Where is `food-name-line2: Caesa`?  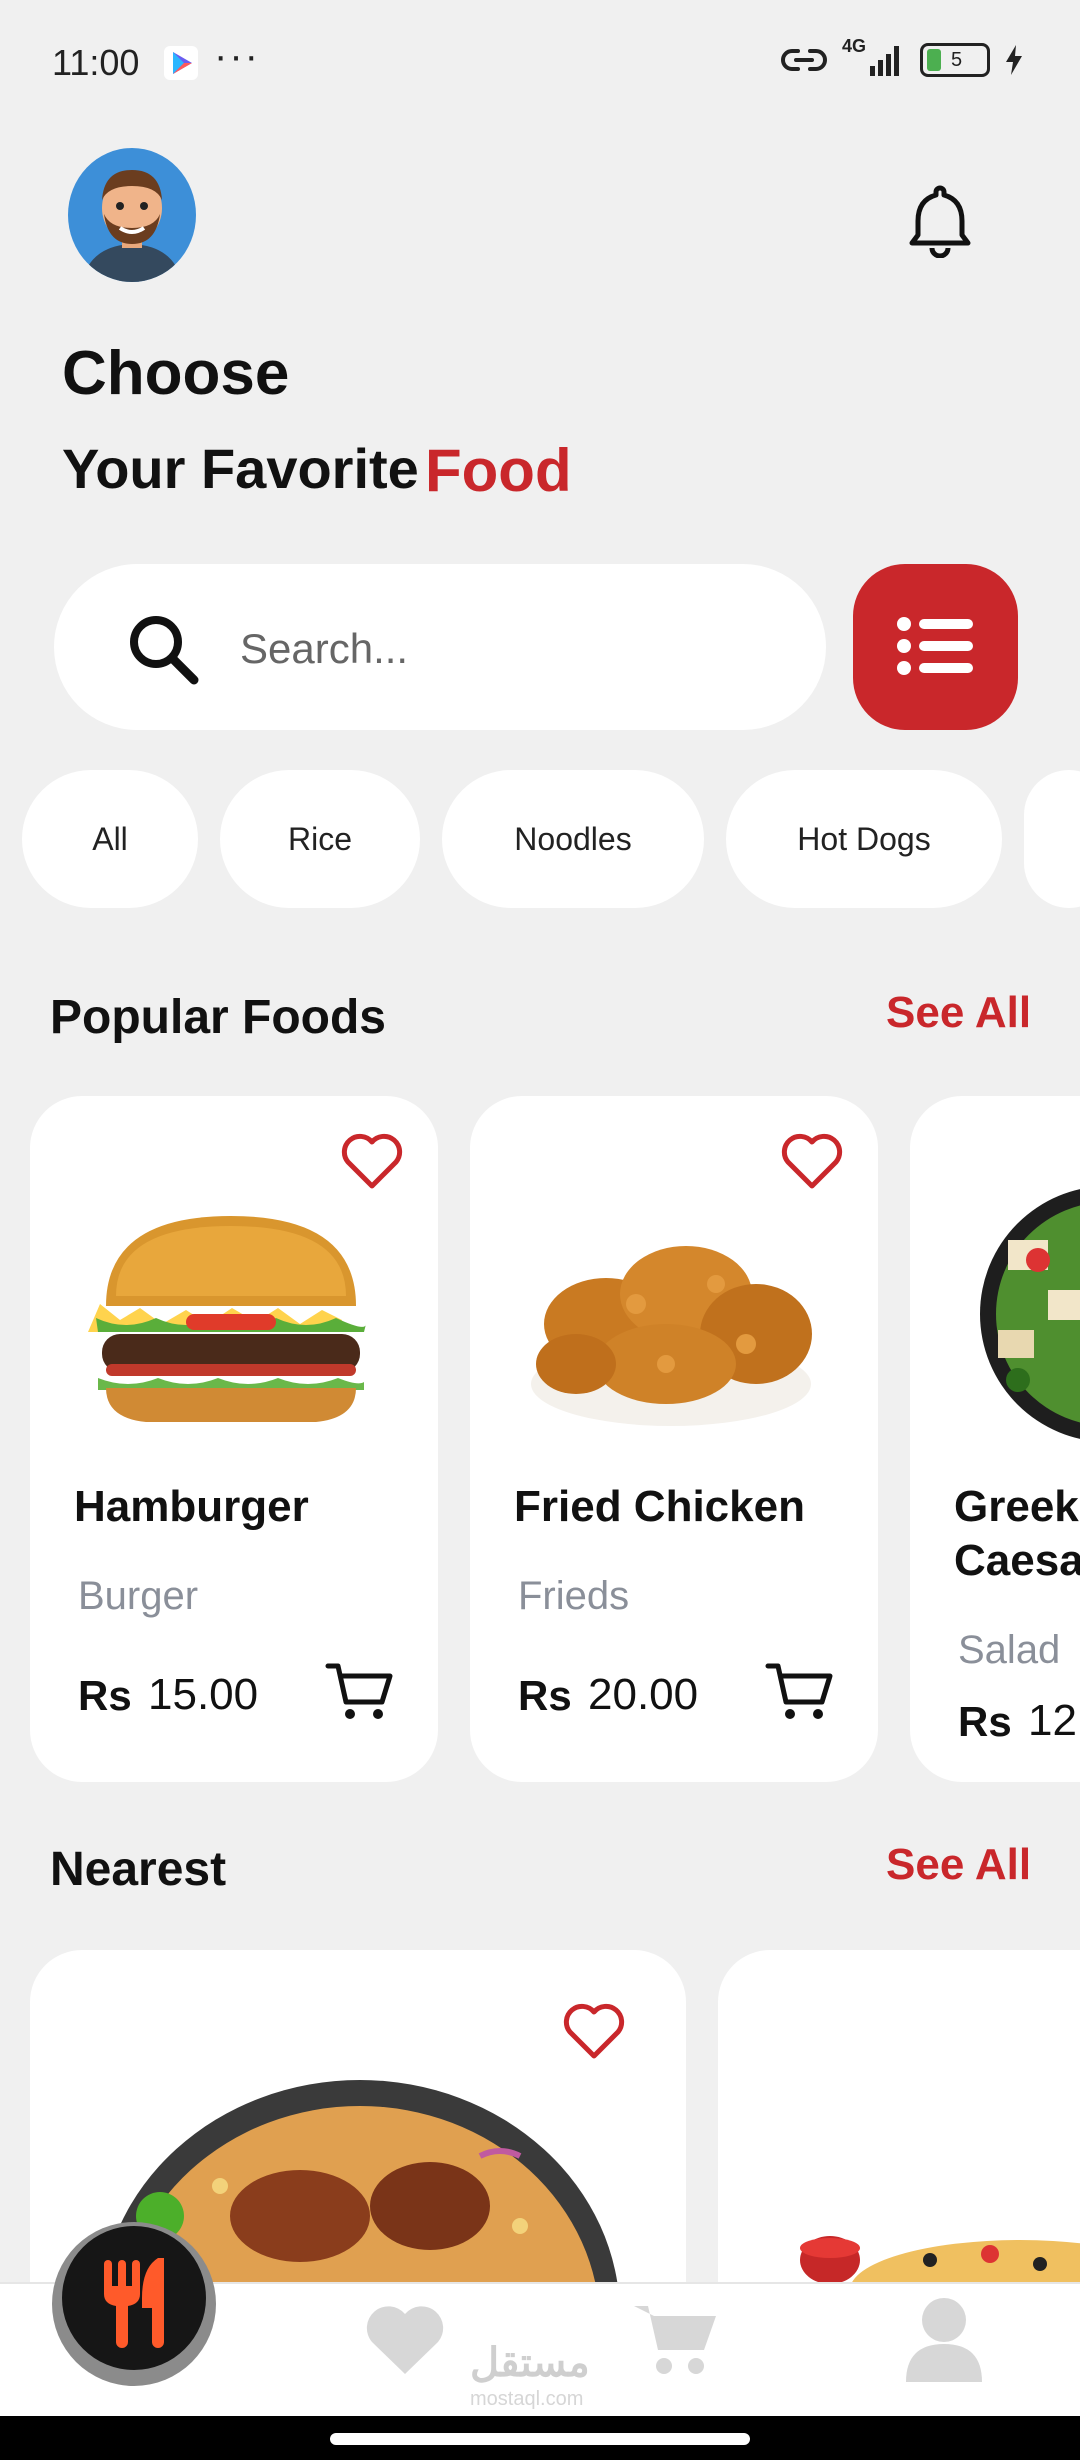 food-name-line2: Caesa is located at coordinates (1017, 1560).